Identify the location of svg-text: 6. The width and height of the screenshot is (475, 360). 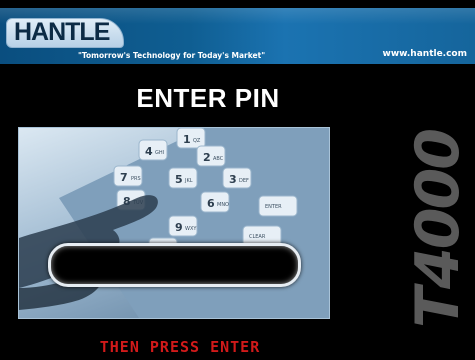
(211, 203).